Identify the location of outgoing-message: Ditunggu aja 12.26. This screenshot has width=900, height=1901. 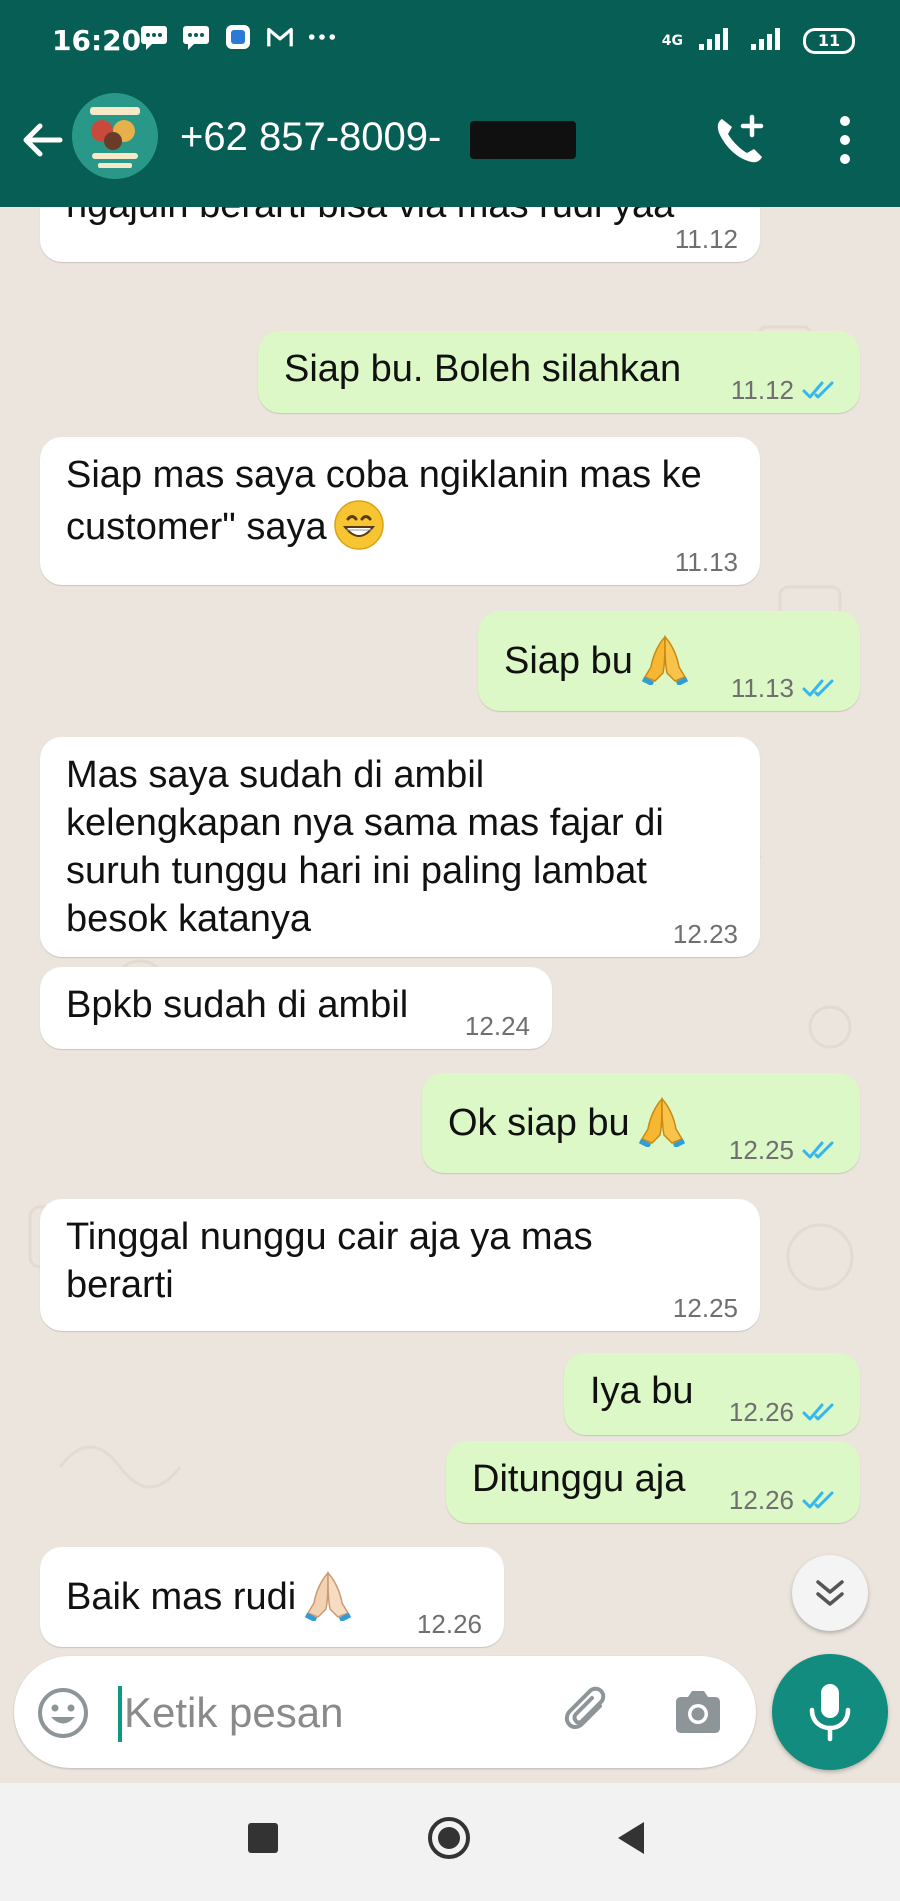
(653, 1482).